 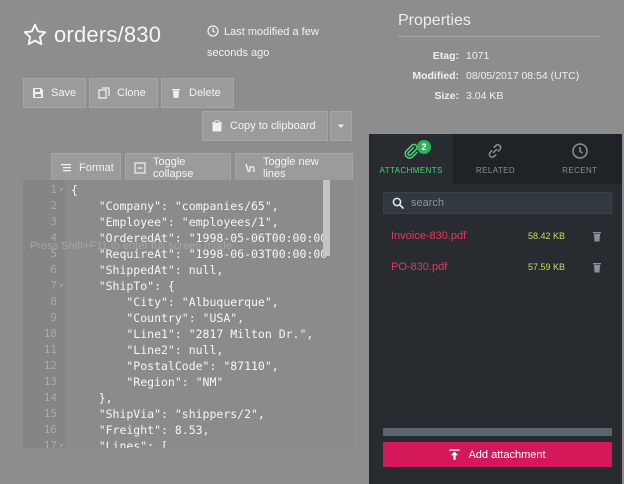 What do you see at coordinates (506, 203) in the screenshot?
I see `search-input` at bounding box center [506, 203].